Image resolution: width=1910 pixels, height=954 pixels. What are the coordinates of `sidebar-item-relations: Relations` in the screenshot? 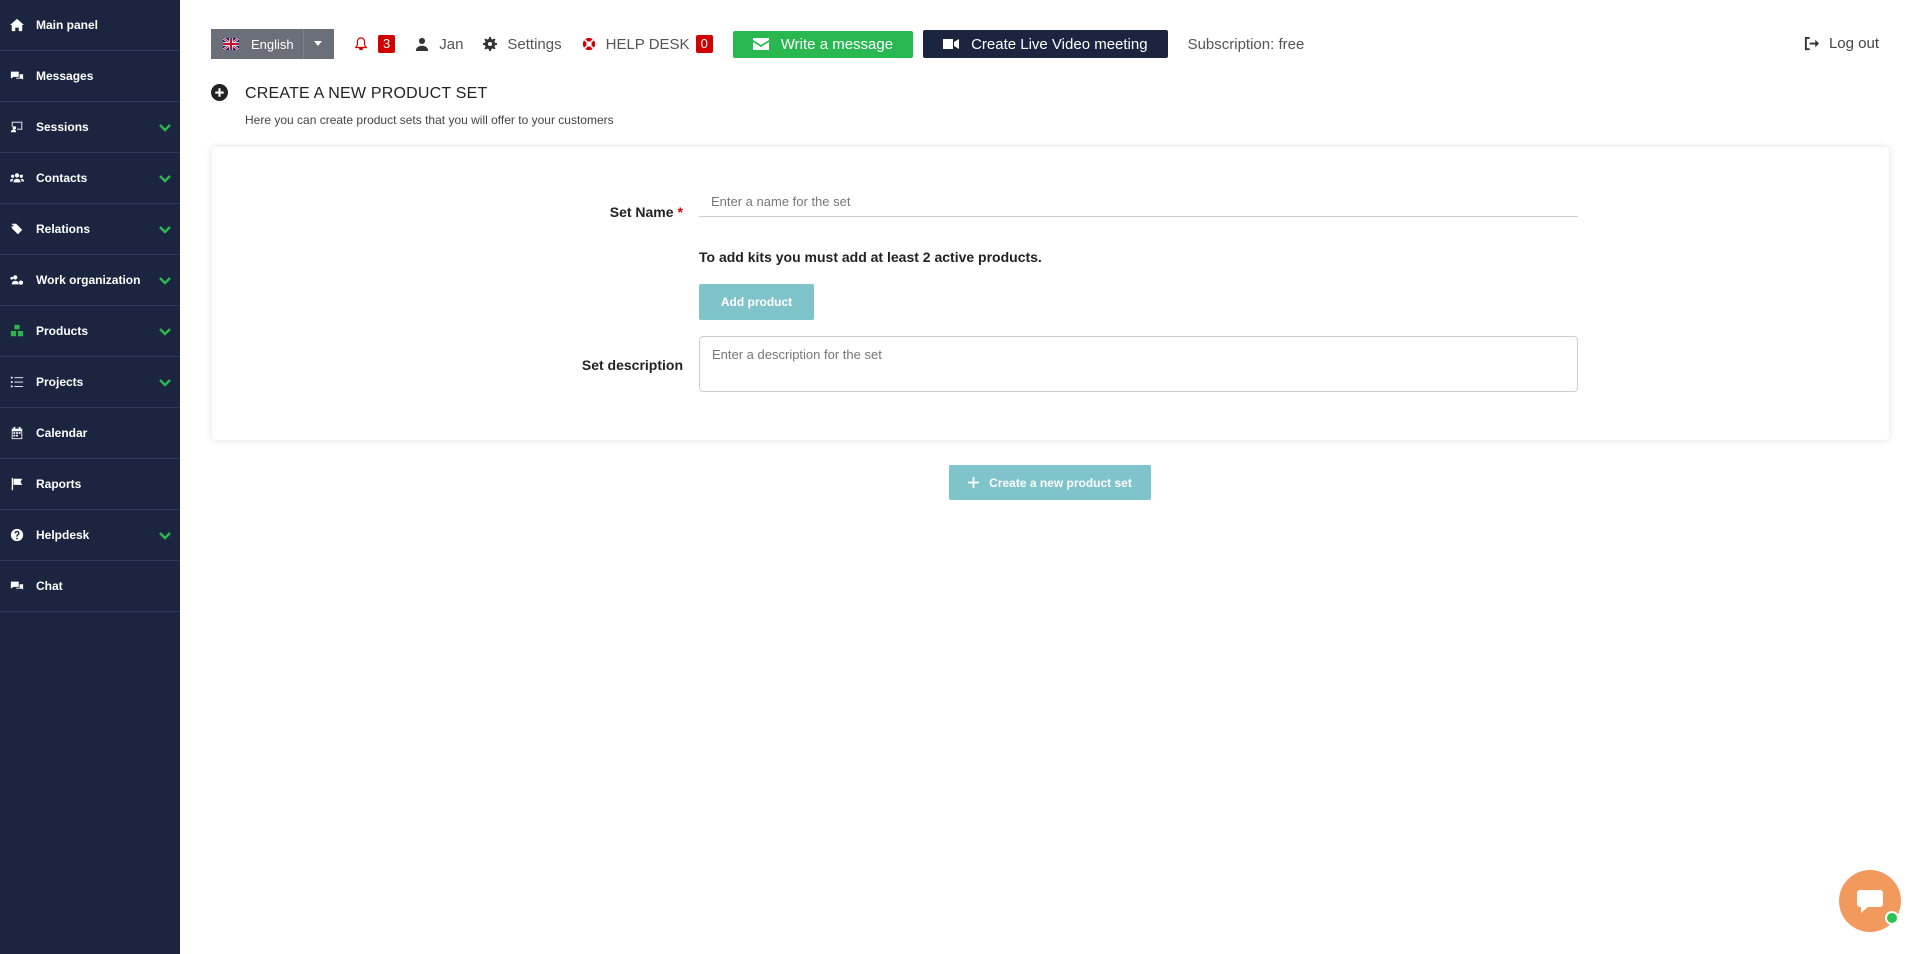 It's located at (90, 229).